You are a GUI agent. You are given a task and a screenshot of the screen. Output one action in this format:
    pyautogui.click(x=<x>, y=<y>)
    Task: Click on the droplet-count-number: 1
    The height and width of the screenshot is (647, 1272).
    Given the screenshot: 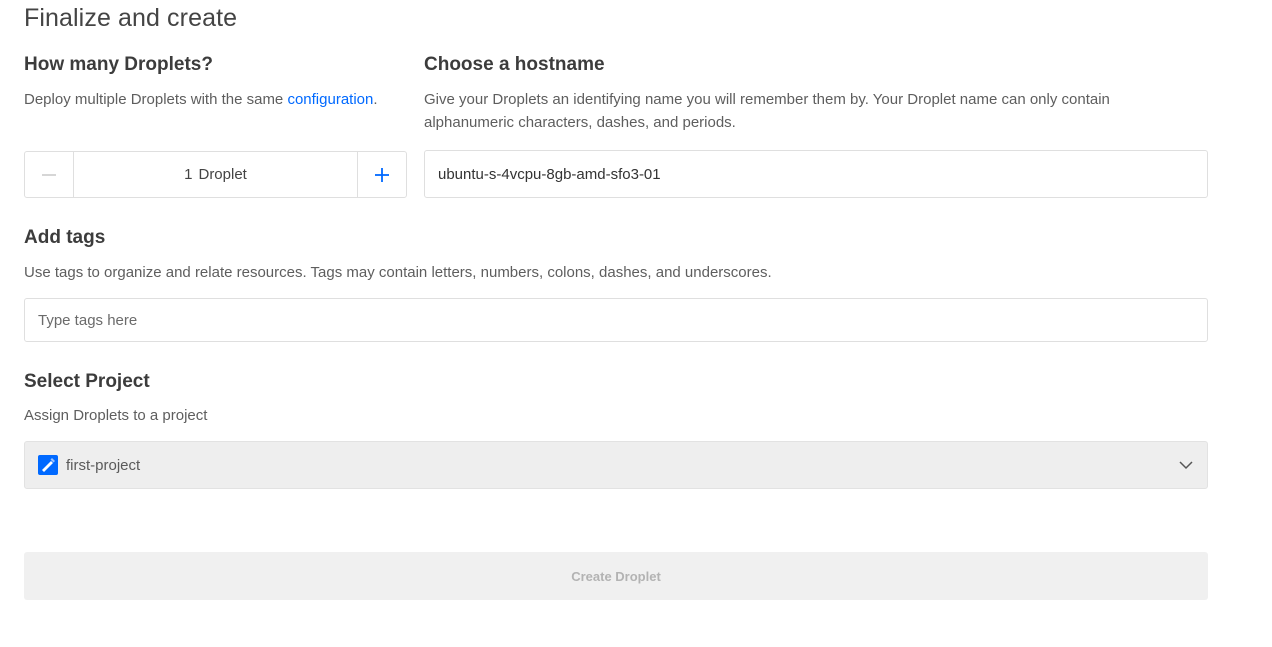 What is the action you would take?
    pyautogui.click(x=188, y=174)
    